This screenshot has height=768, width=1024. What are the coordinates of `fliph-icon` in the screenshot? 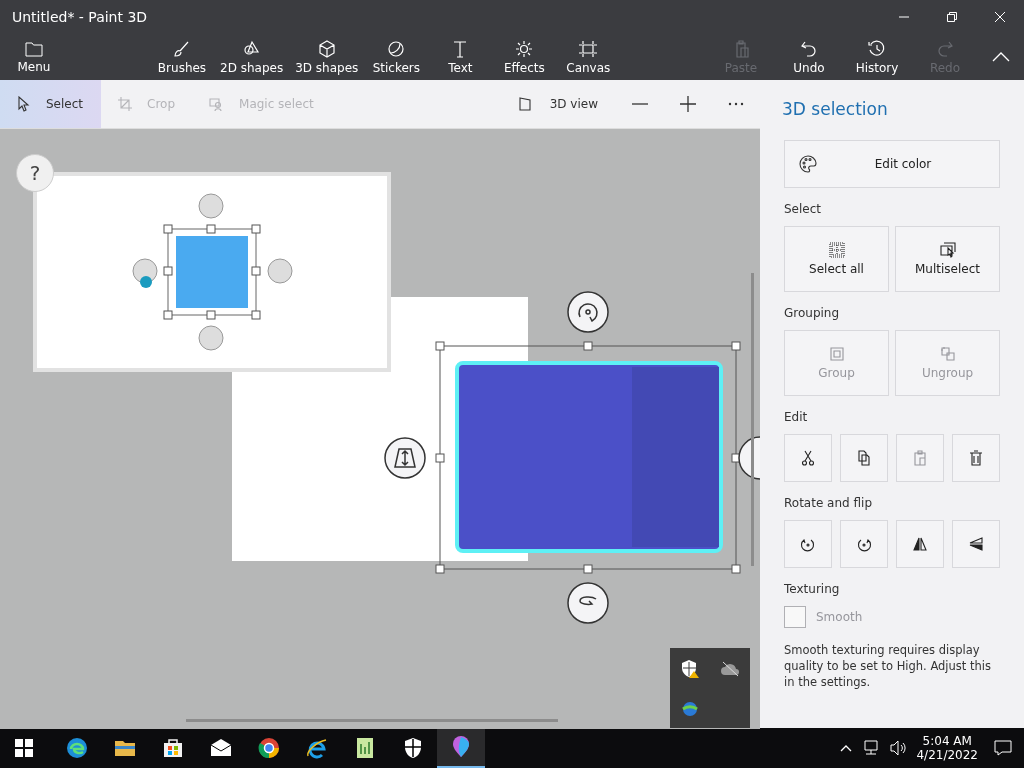 It's located at (920, 544).